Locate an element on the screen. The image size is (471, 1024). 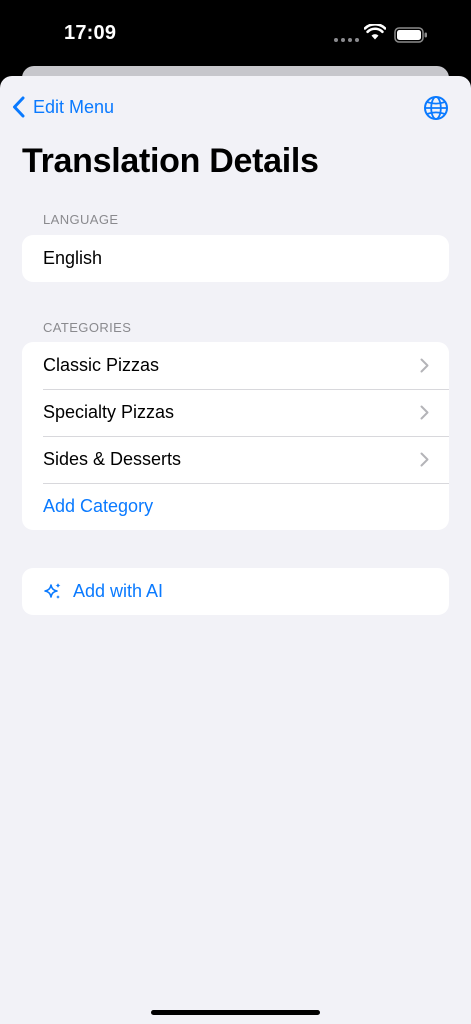
add-with-ai-label: Add with AI is located at coordinates (118, 591).